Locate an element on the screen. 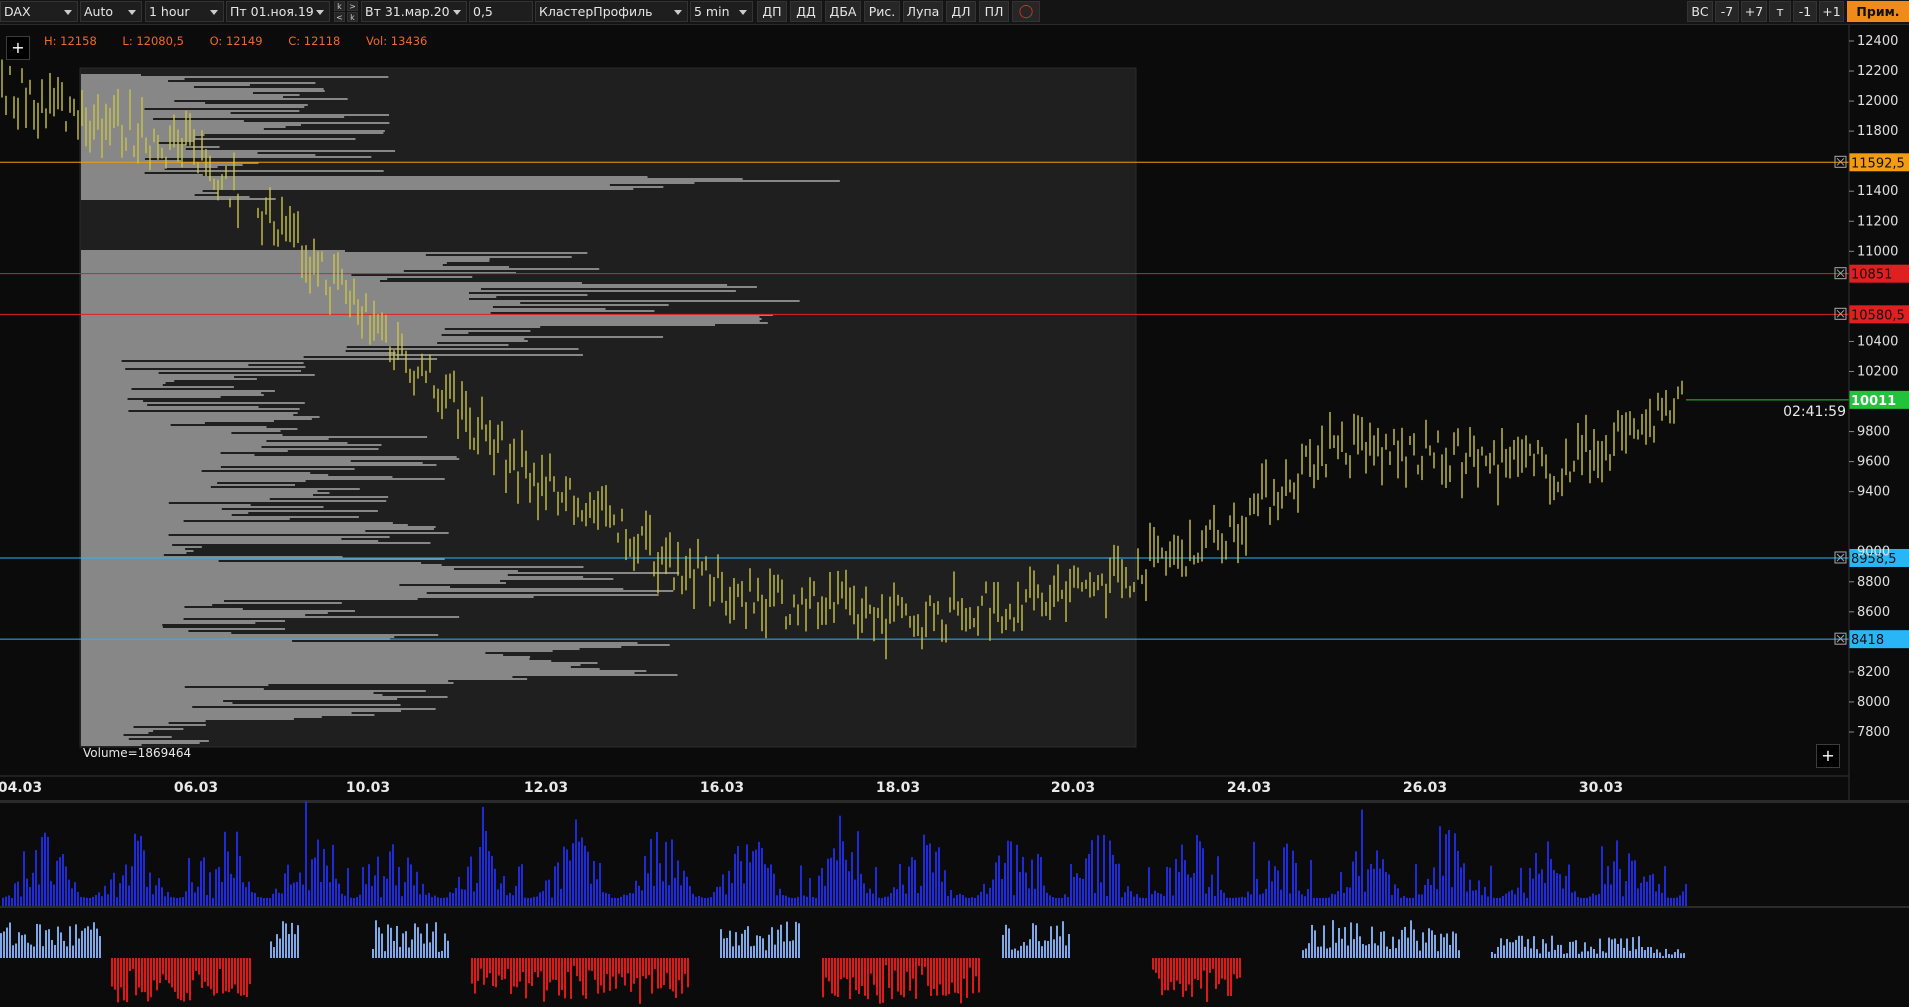  add-indicator-button: + is located at coordinates (18, 48).